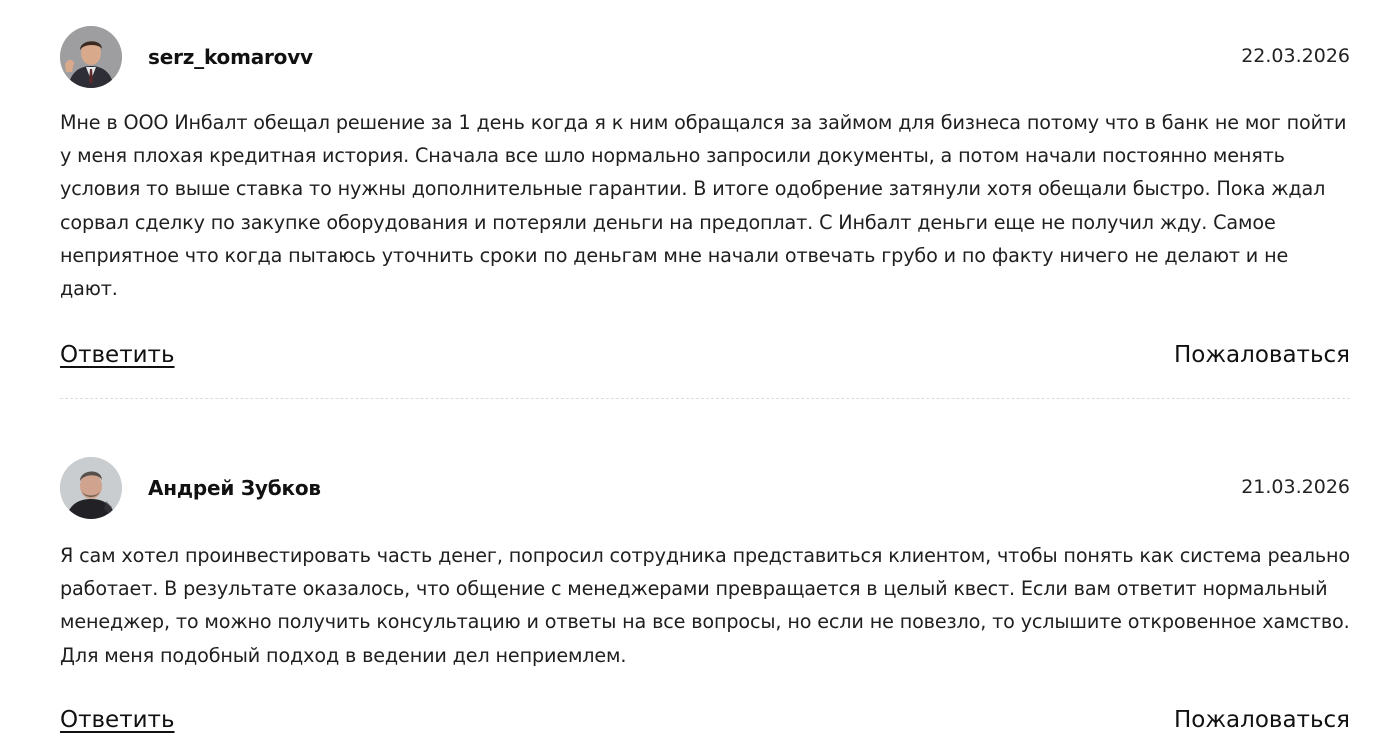  I want to click on divider, so click(705, 398).